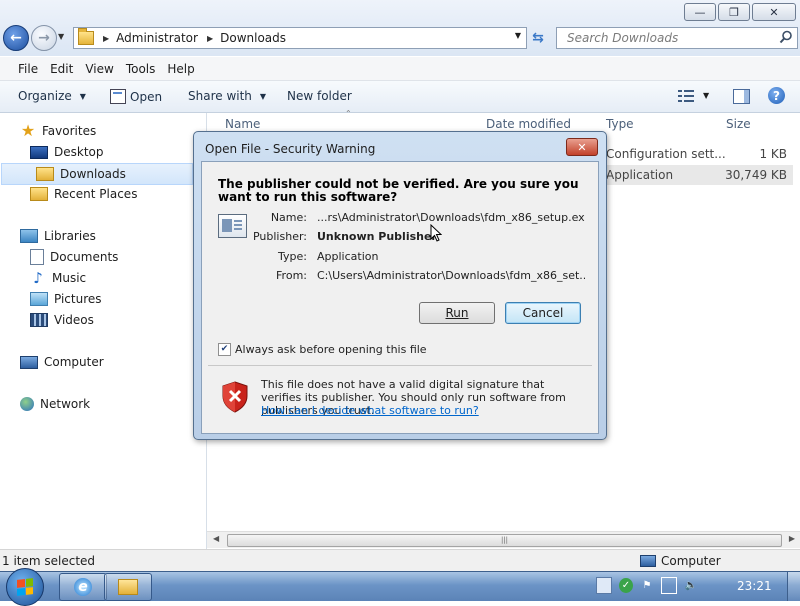 The width and height of the screenshot is (800, 606). What do you see at coordinates (70, 236) in the screenshot?
I see `nav-label: Libraries` at bounding box center [70, 236].